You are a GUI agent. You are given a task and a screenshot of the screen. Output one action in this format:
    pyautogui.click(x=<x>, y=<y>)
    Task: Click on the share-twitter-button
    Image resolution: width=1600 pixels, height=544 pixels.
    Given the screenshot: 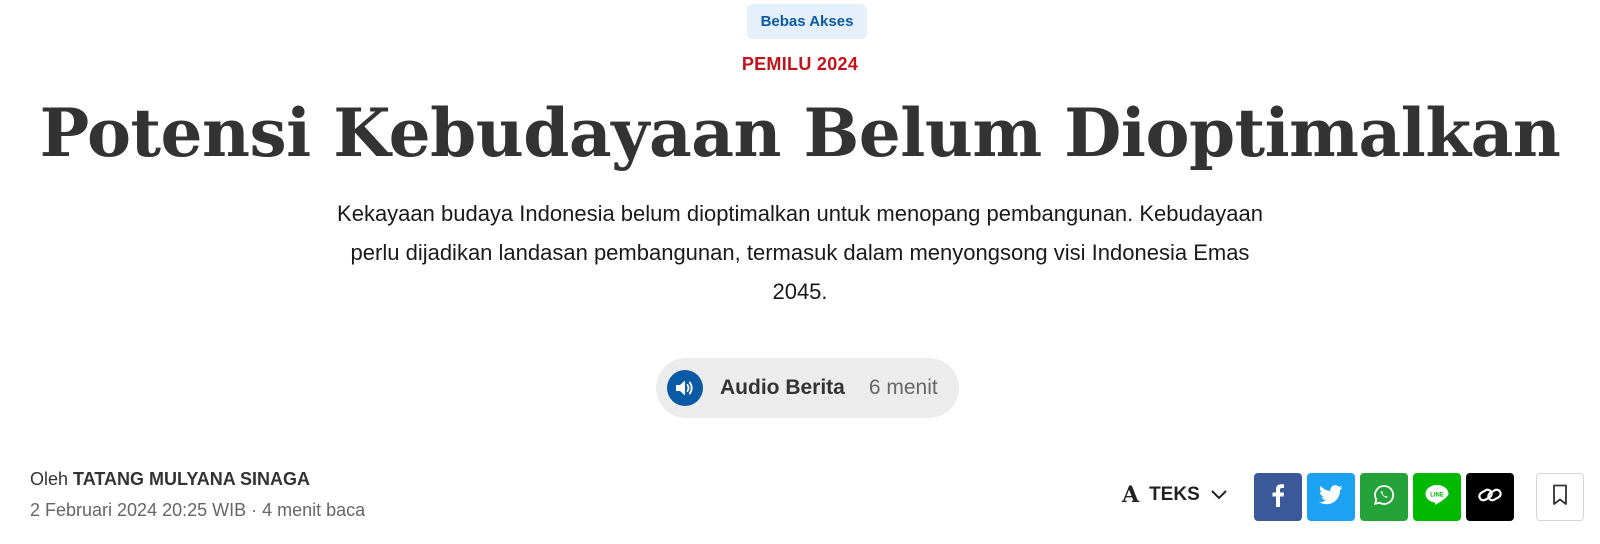 What is the action you would take?
    pyautogui.click(x=1331, y=497)
    